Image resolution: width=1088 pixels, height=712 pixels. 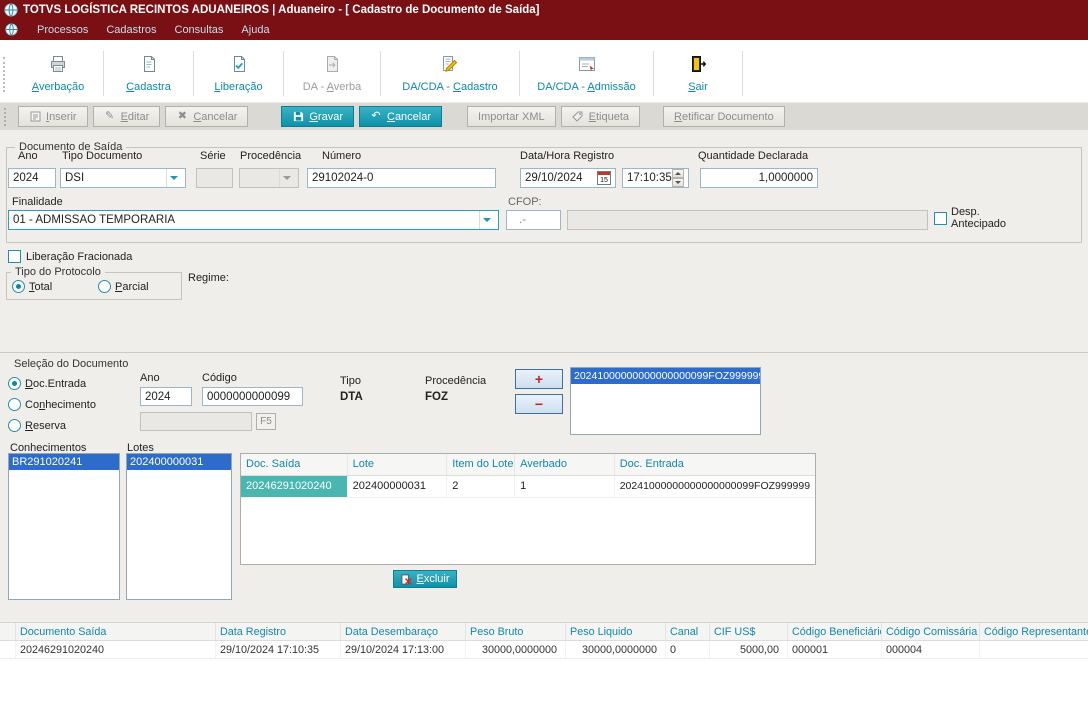 What do you see at coordinates (64, 462) in the screenshot?
I see `conhecimento-list-item: BR291020241` at bounding box center [64, 462].